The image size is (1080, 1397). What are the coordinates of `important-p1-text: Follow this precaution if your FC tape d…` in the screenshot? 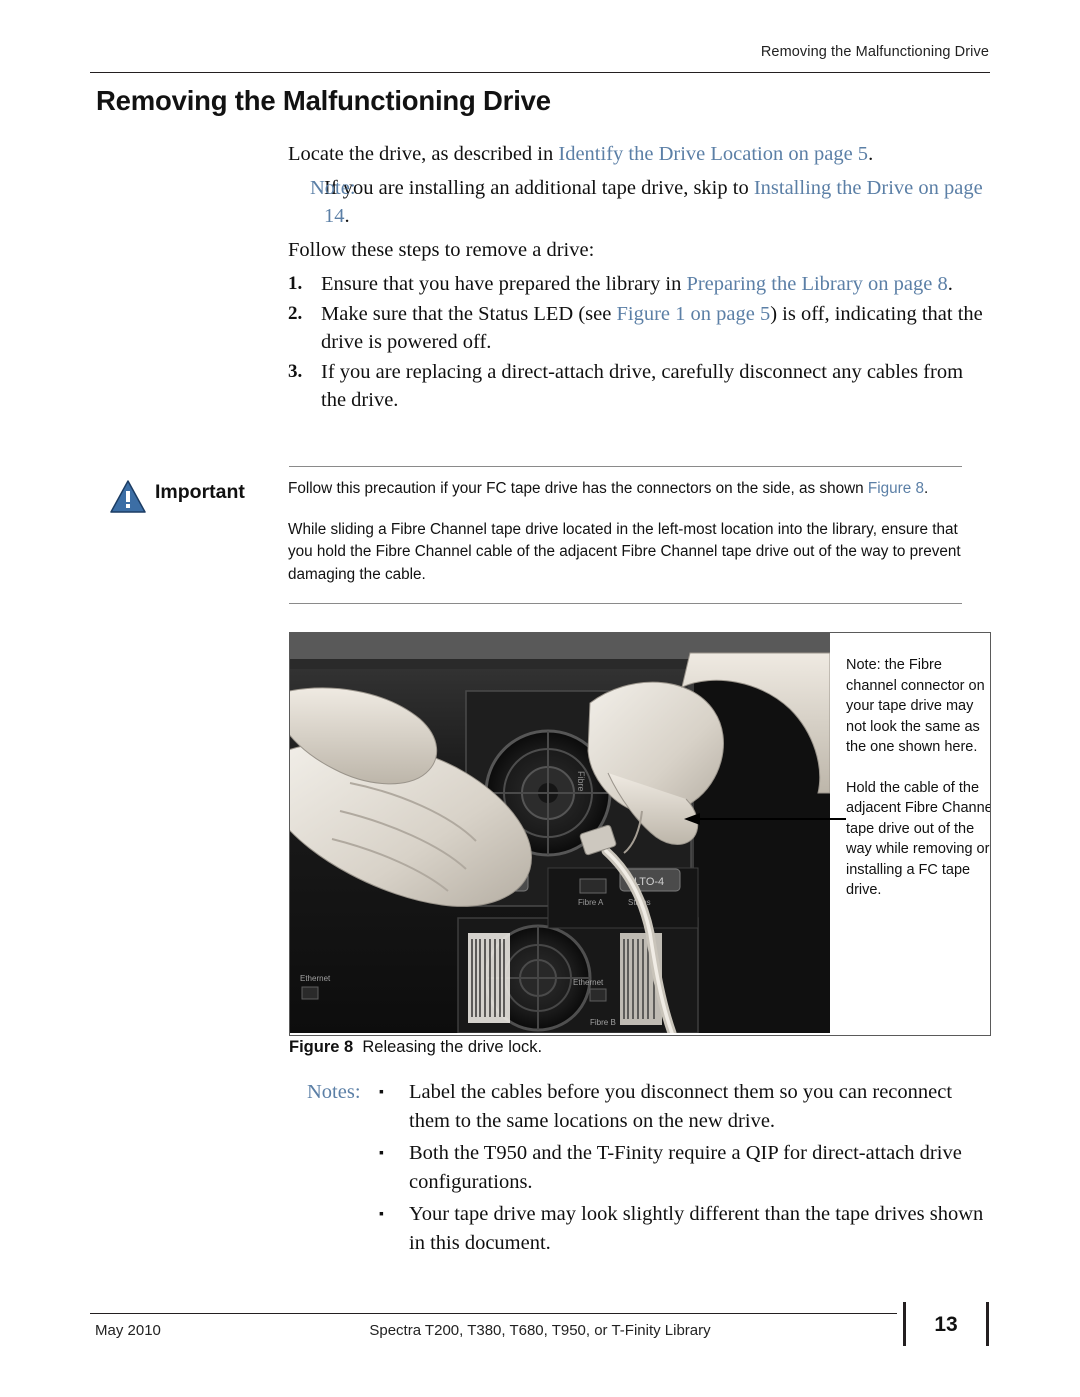 It's located at (578, 488).